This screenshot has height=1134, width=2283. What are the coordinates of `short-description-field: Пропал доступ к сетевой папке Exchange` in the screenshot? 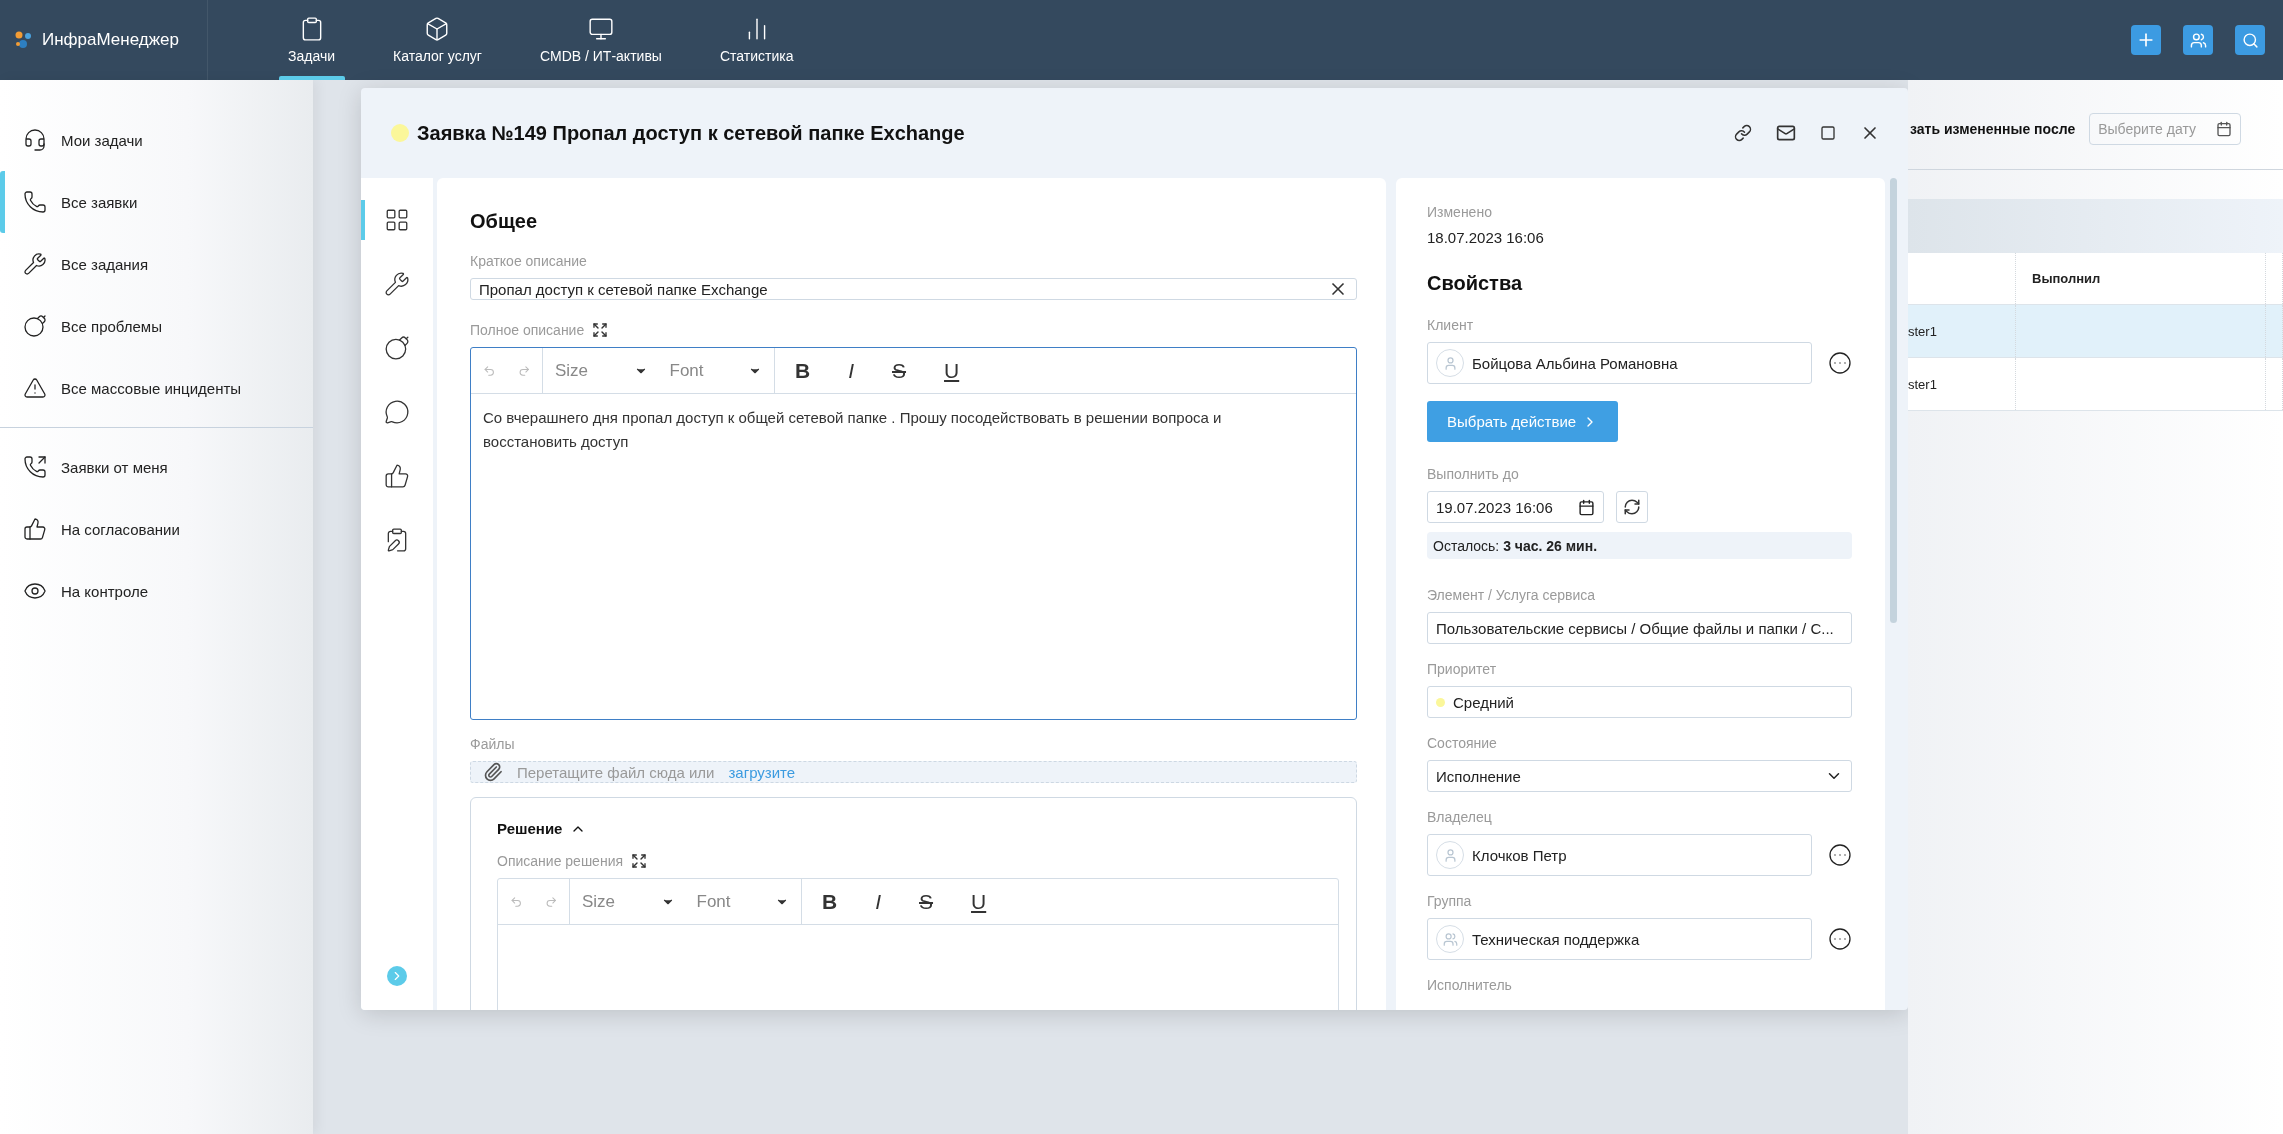 It's located at (913, 289).